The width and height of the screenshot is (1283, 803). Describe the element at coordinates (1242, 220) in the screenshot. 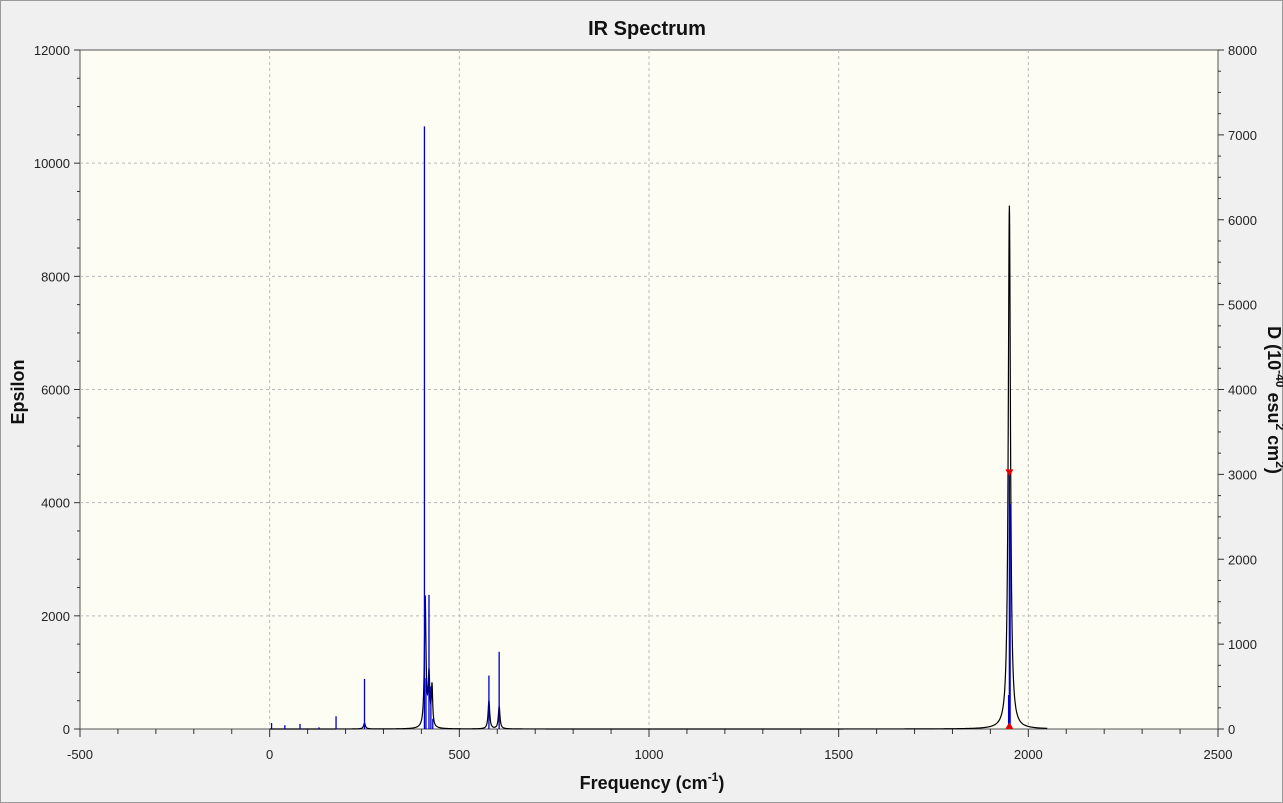

I see `y2-tick-label: 6000` at that location.